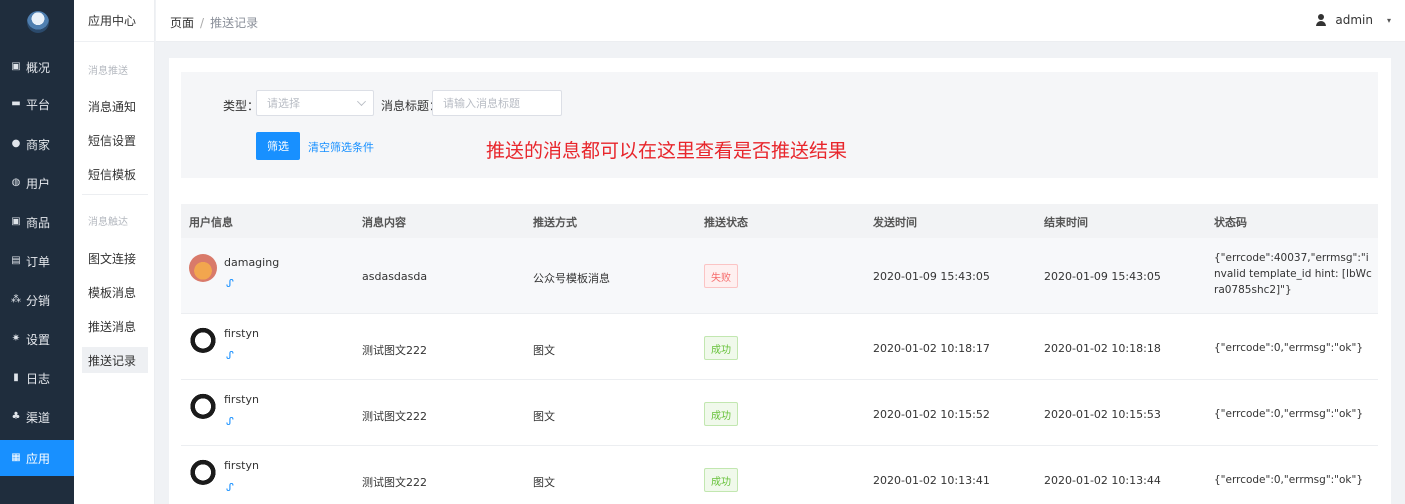 The height and width of the screenshot is (504, 1405). What do you see at coordinates (1102, 480) in the screenshot?
I see `end-time: 2020-01-02 10:13:44` at bounding box center [1102, 480].